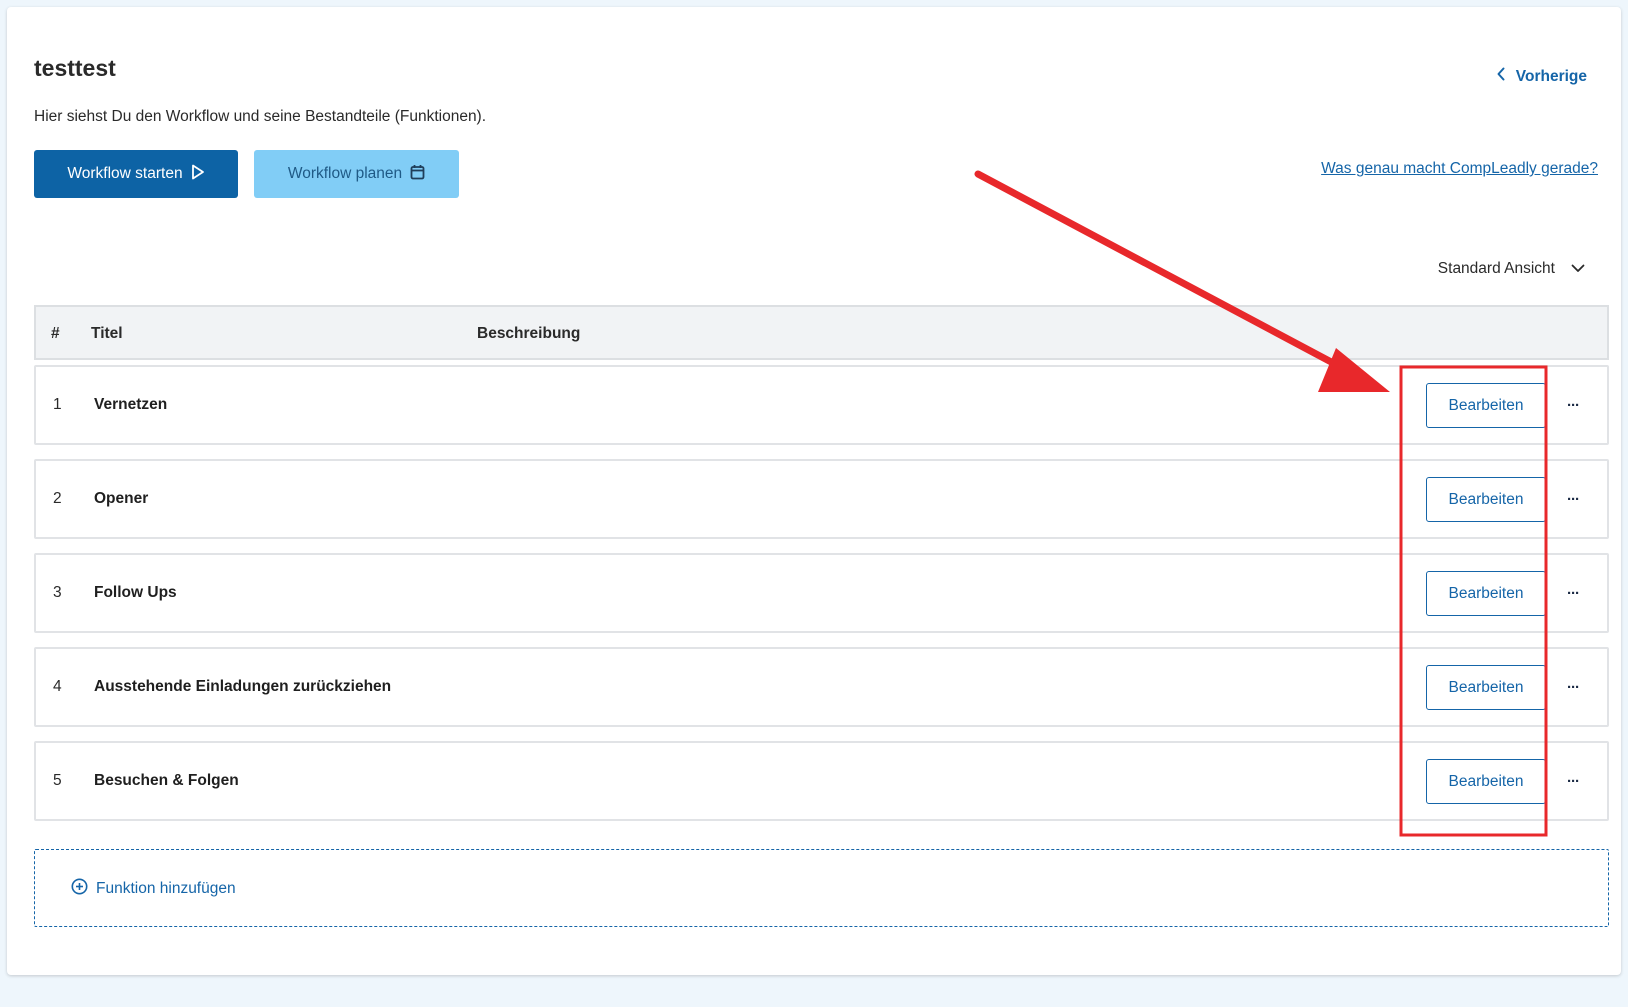 The width and height of the screenshot is (1628, 1007). What do you see at coordinates (57, 592) in the screenshot?
I see `row-number: 3` at bounding box center [57, 592].